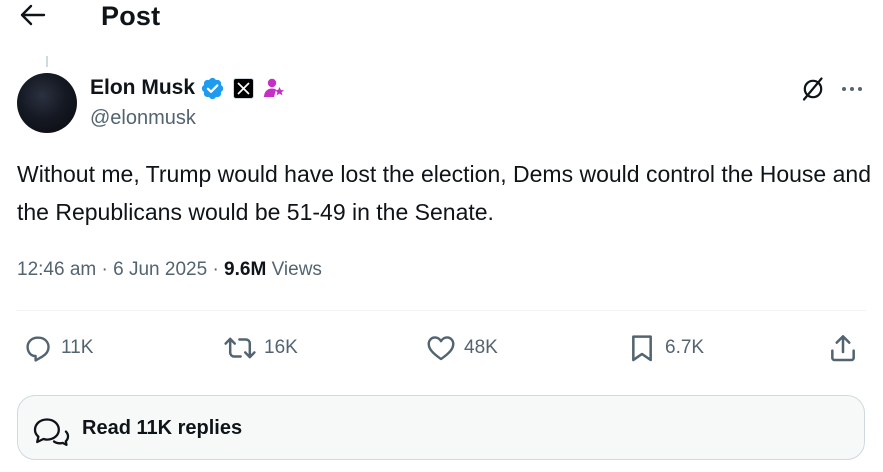 Image resolution: width=883 pixels, height=472 pixels. I want to click on avatar, so click(47, 103).